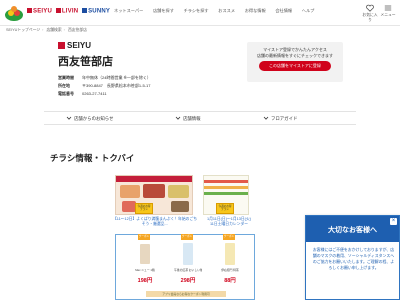  What do you see at coordinates (23, 30) in the screenshot?
I see `breadcrumb-home: SEIYUトップページ` at bounding box center [23, 30].